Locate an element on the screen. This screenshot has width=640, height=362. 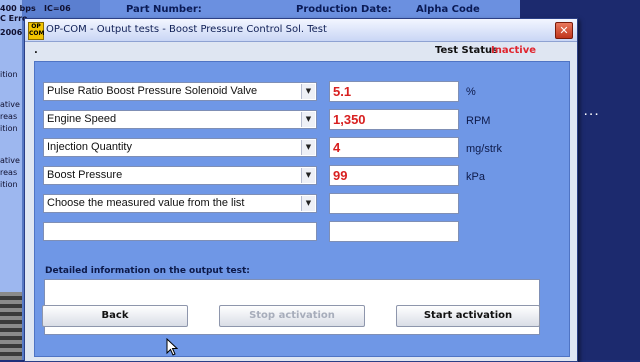
measured-value-select-2: Engine Speed ▼ is located at coordinates (180, 119).